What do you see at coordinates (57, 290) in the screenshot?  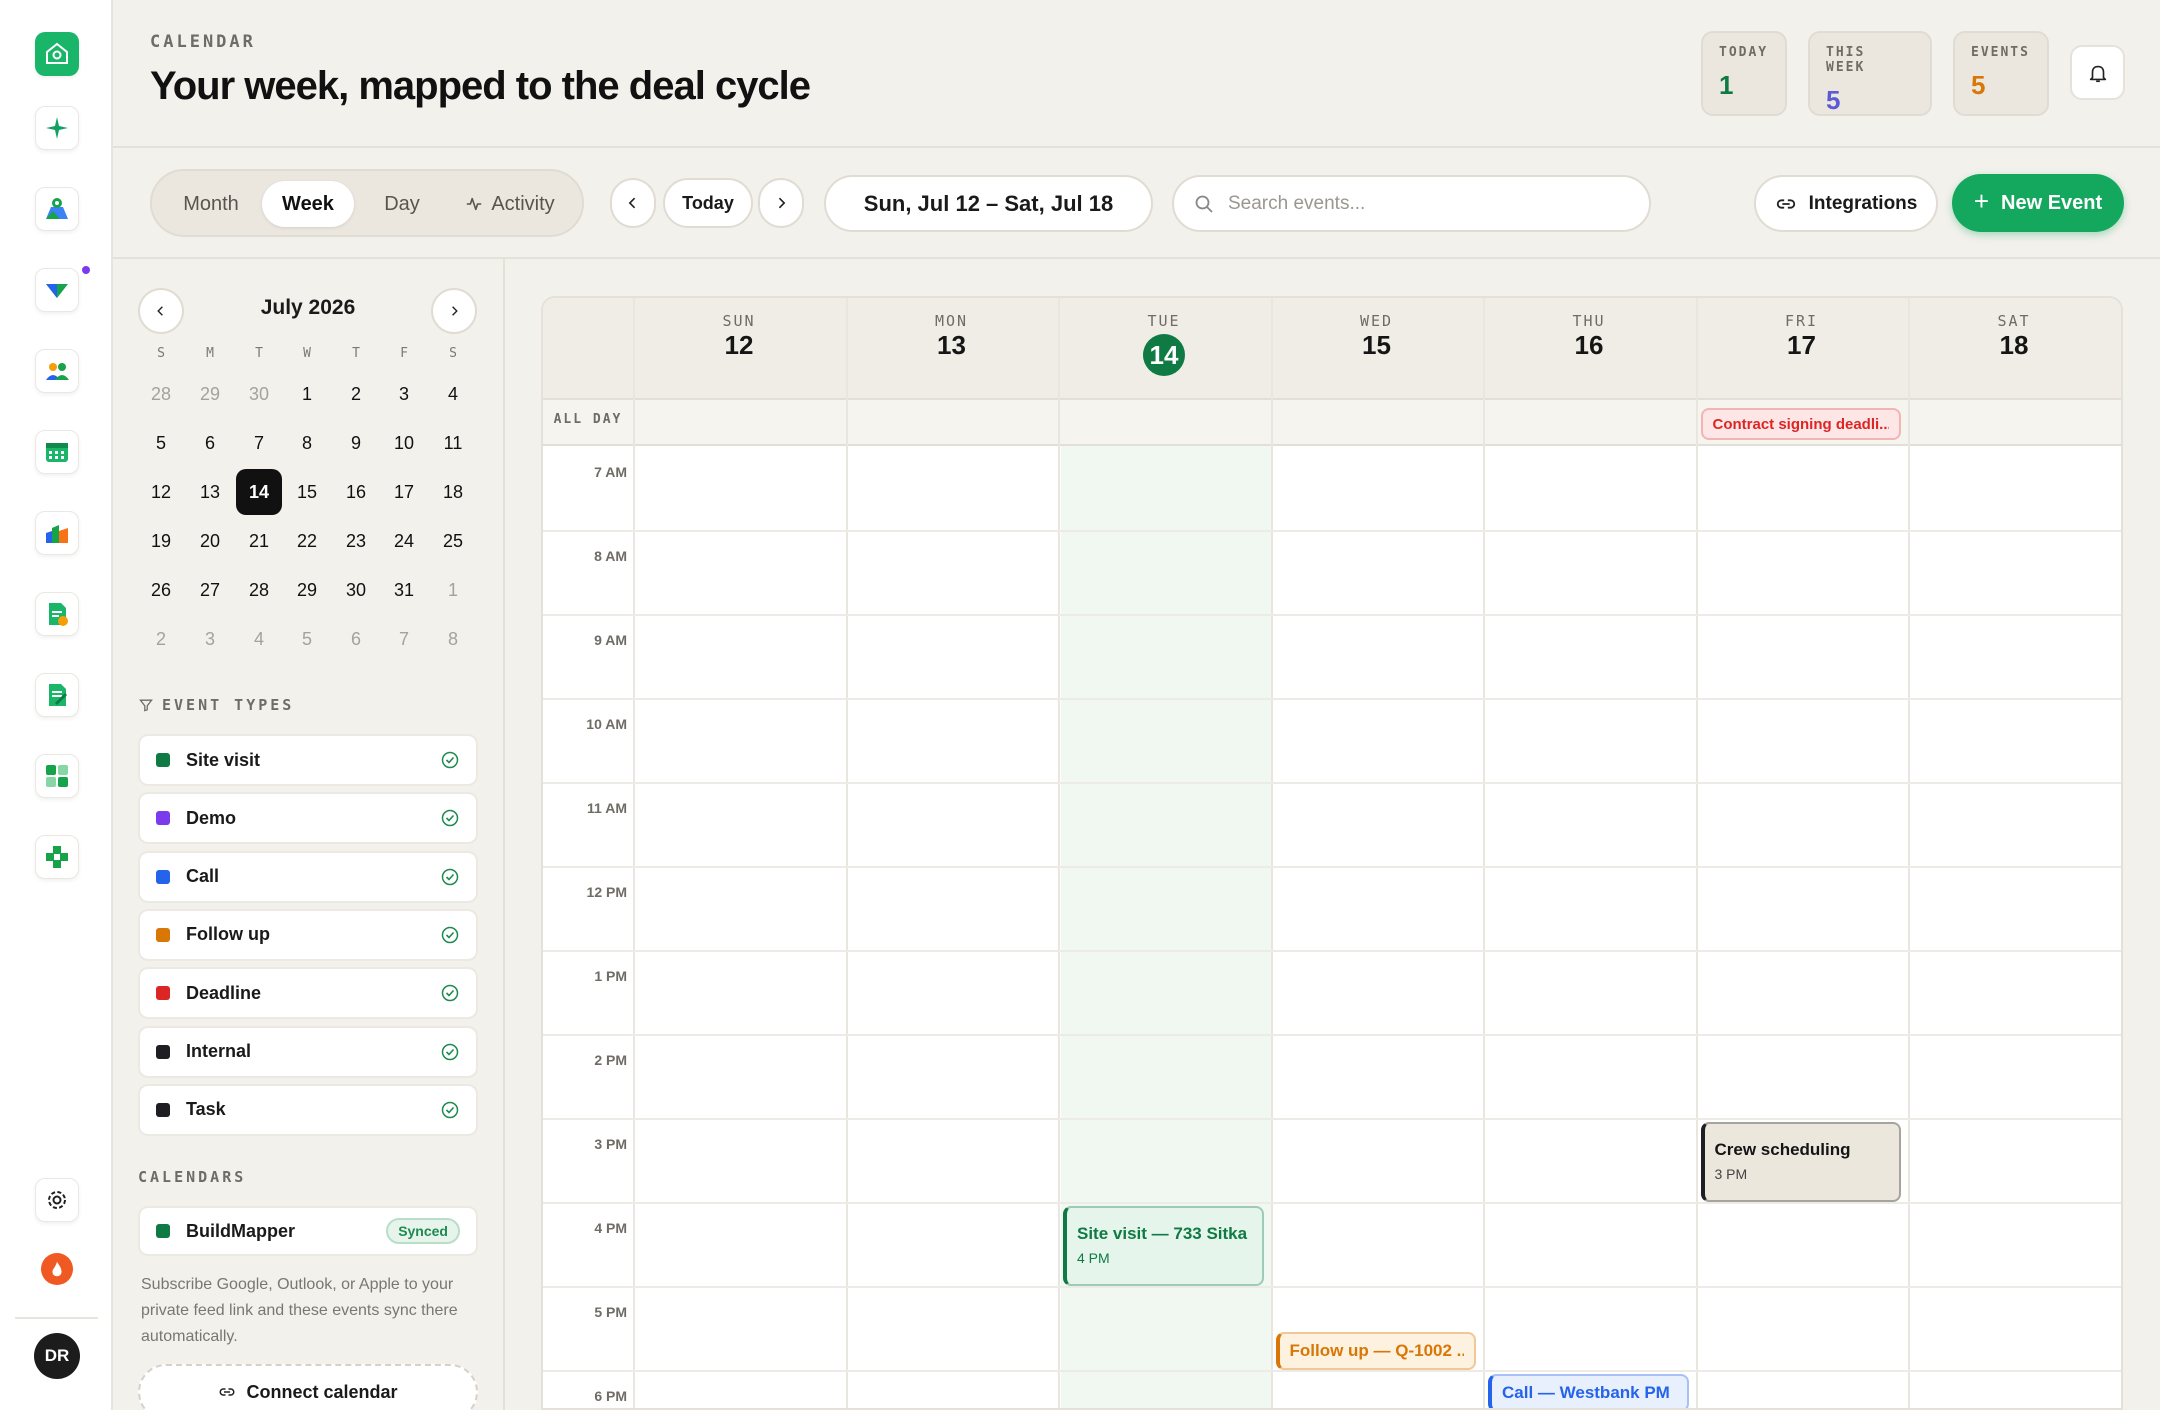 I see `deals-funnel-icon` at bounding box center [57, 290].